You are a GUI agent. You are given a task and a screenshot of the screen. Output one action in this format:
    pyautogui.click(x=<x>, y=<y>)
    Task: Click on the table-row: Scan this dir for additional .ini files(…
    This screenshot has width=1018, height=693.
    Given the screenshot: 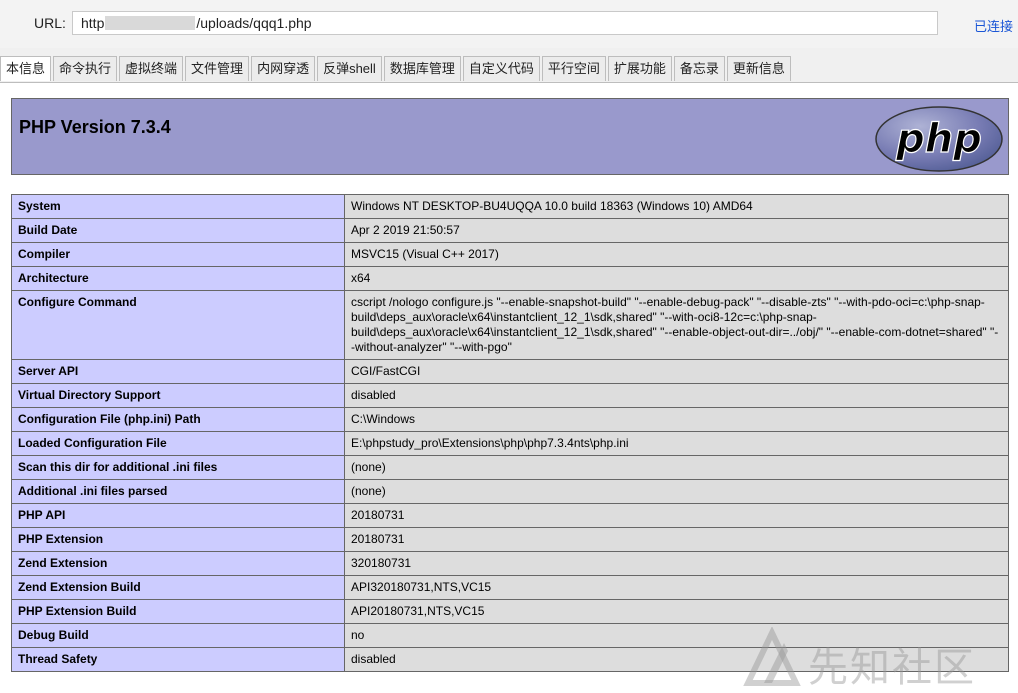 What is the action you would take?
    pyautogui.click(x=510, y=467)
    